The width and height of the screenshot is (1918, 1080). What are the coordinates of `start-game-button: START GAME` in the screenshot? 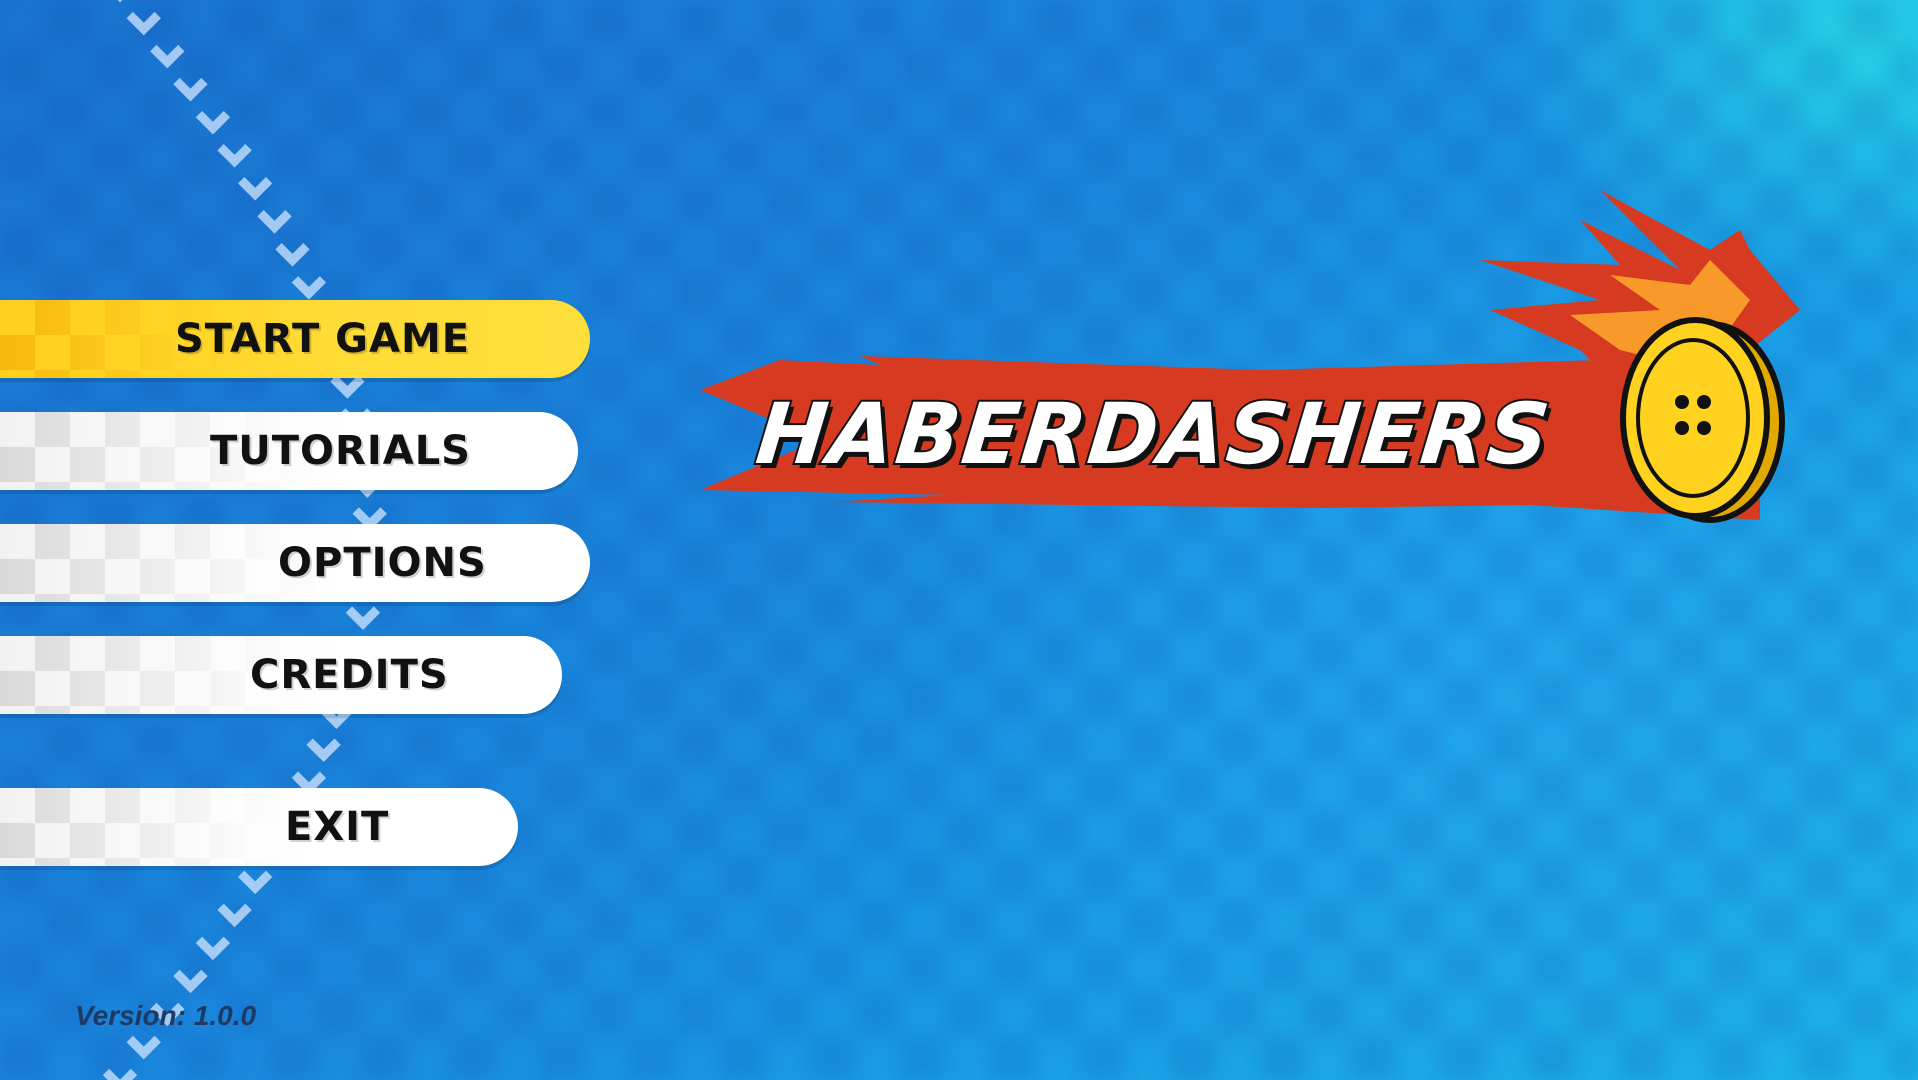 It's located at (295, 339).